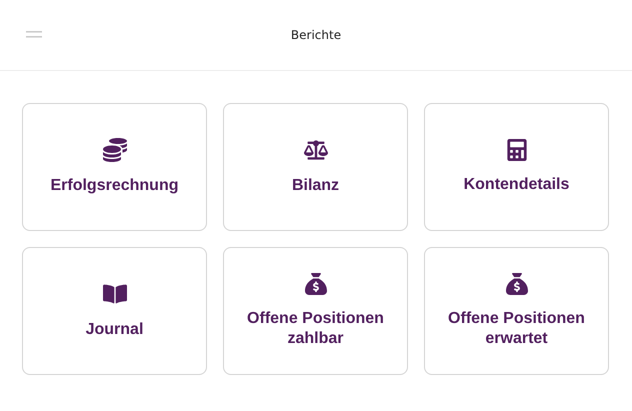  Describe the element at coordinates (516, 167) in the screenshot. I see `report-card: Kontendetails` at that location.